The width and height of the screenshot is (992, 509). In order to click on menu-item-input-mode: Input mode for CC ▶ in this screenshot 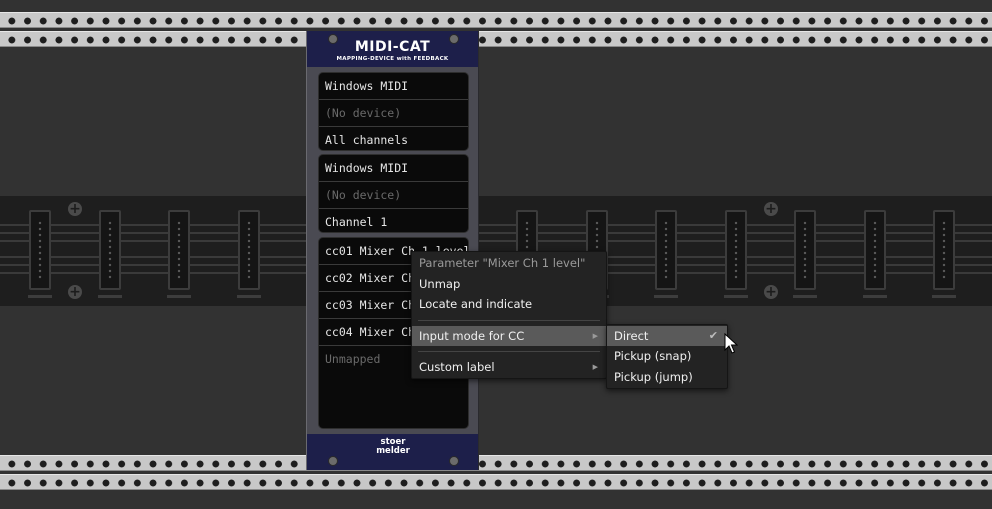, I will do `click(509, 336)`.